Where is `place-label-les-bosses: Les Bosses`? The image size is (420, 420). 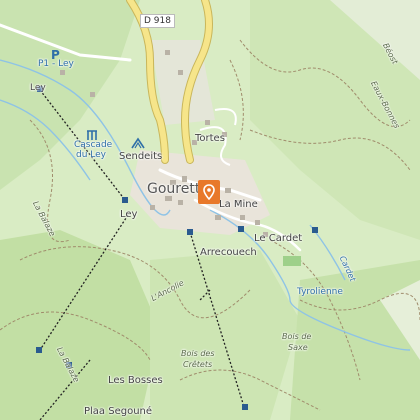 place-label-les-bosses: Les Bosses is located at coordinates (135, 380).